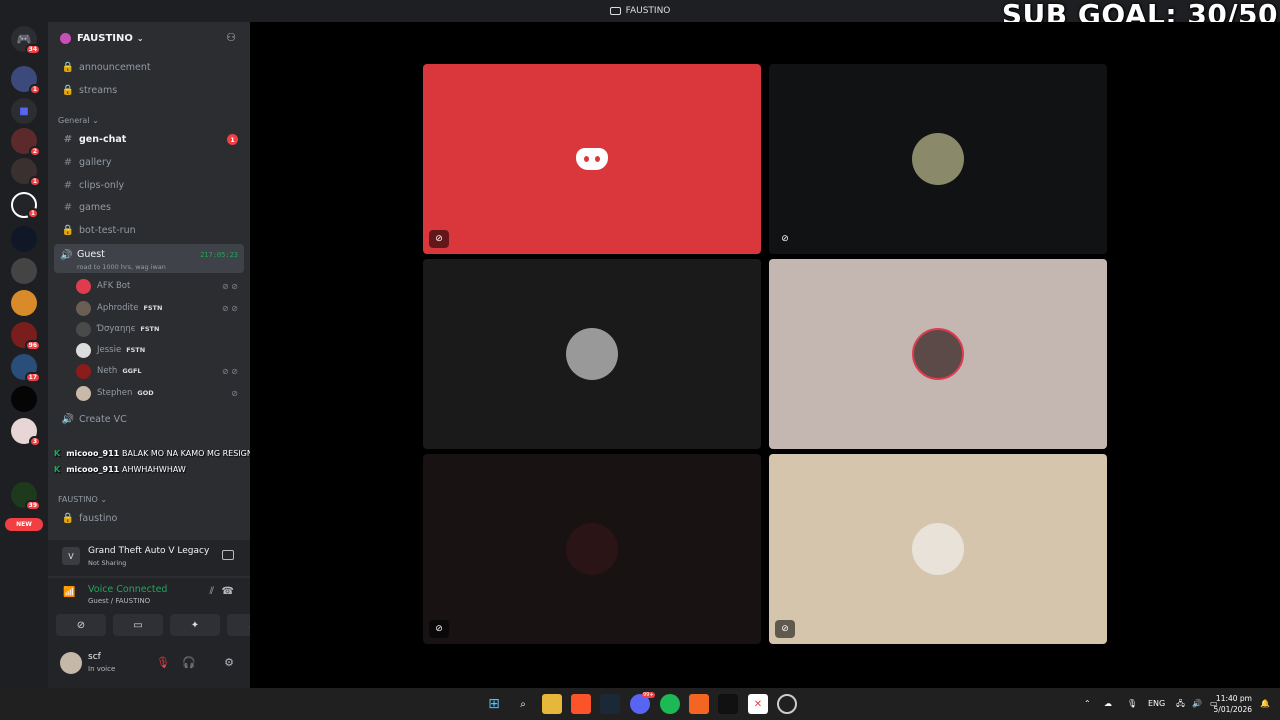  Describe the element at coordinates (109, 350) in the screenshot. I see `member-name: Jessie` at that location.